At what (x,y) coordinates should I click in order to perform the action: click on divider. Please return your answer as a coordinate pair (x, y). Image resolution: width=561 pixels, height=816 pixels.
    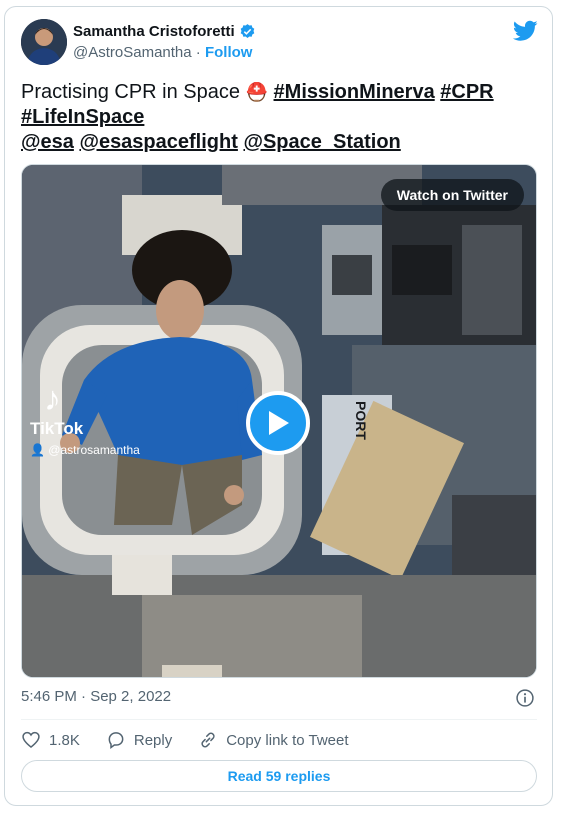
    Looking at the image, I should click on (279, 719).